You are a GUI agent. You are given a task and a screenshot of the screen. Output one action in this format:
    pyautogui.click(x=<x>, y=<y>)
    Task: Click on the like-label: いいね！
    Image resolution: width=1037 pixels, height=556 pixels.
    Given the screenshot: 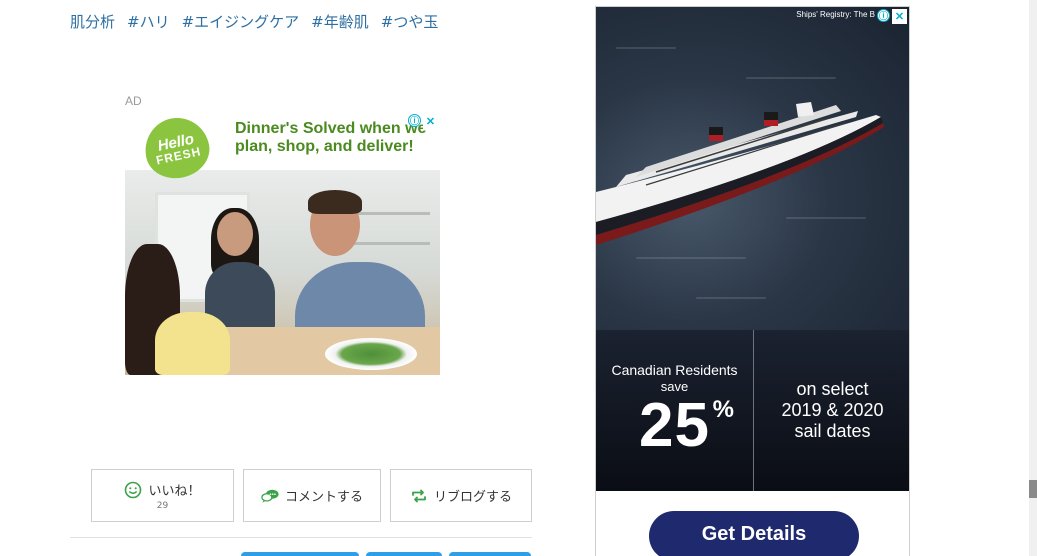 What is the action you would take?
    pyautogui.click(x=174, y=491)
    